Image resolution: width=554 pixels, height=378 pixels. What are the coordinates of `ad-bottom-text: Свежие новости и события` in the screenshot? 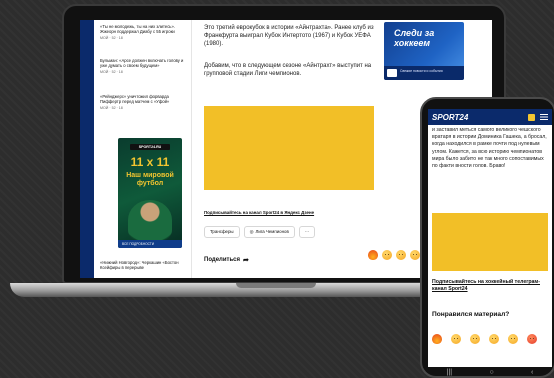 It's located at (421, 71).